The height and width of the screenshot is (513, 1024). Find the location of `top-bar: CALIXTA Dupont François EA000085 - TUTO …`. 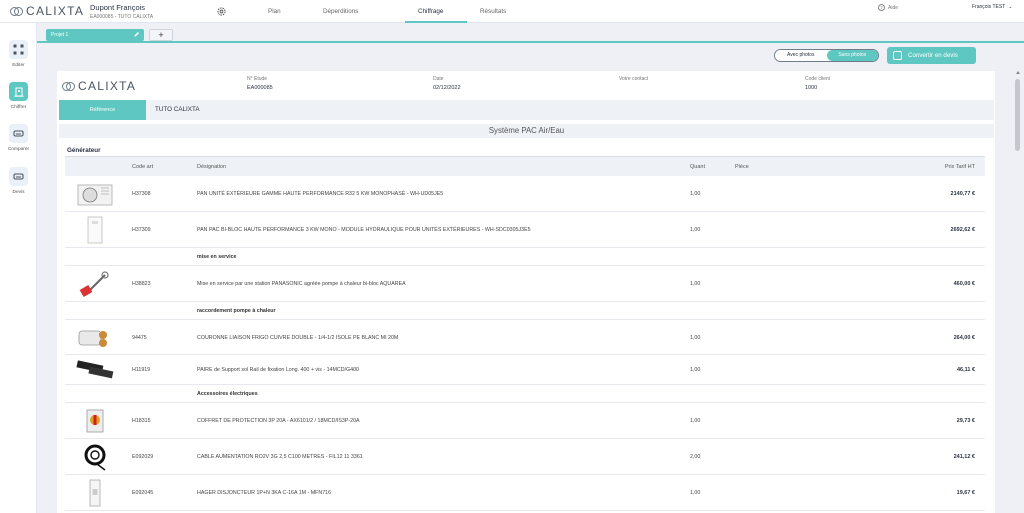

top-bar: CALIXTA Dupont François EA000085 - TUTO … is located at coordinates (512, 11).